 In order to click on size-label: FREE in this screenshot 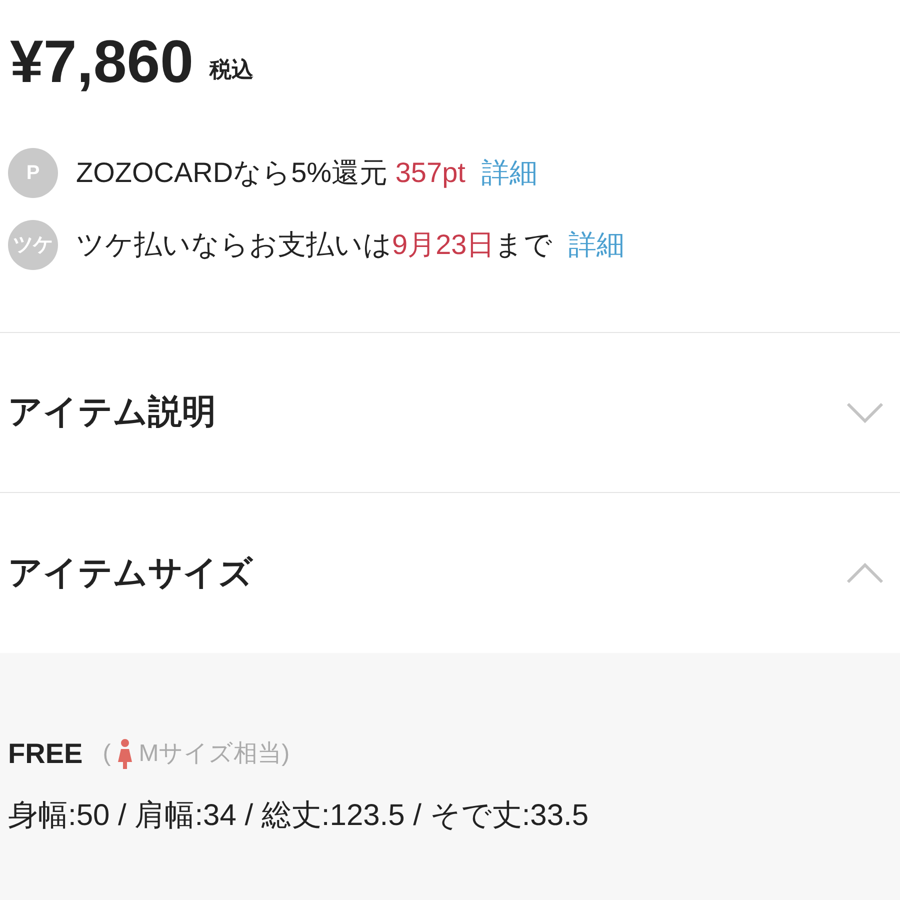, I will do `click(45, 754)`.